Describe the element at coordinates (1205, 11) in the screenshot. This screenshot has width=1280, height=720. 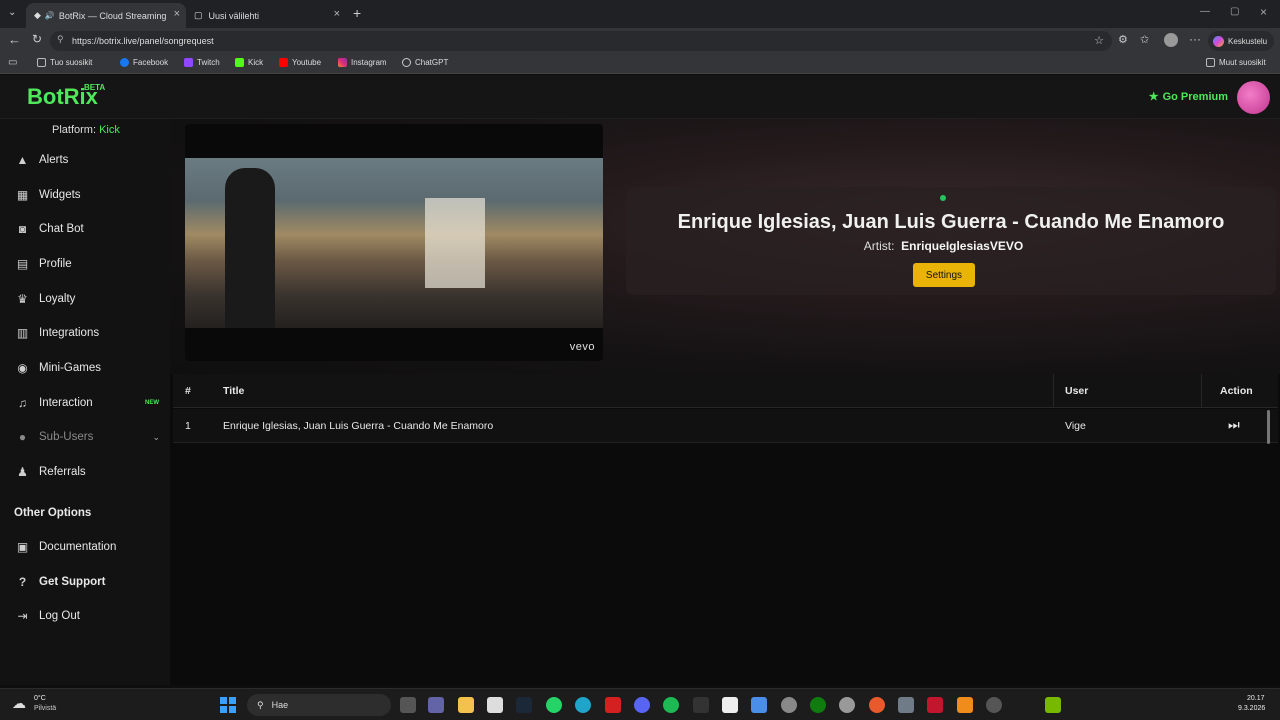
I see `minimize-icon: —` at that location.